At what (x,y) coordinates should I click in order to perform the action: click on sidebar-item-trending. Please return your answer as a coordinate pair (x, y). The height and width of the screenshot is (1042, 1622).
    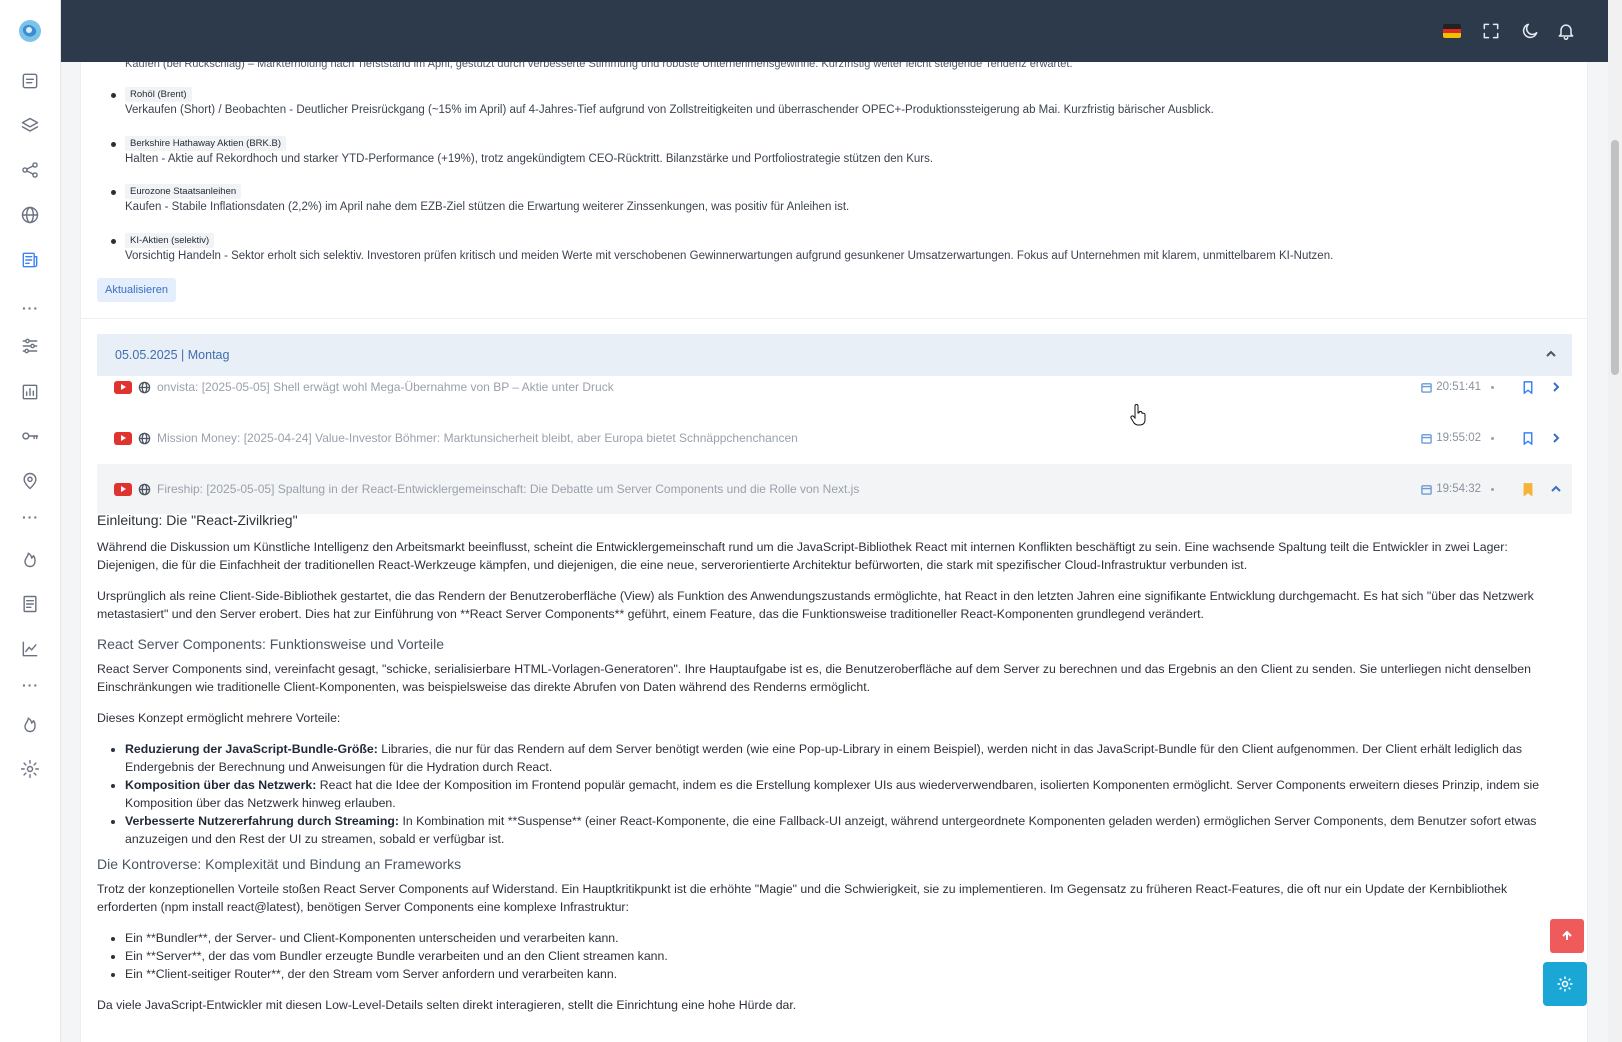
    Looking at the image, I should click on (30, 559).